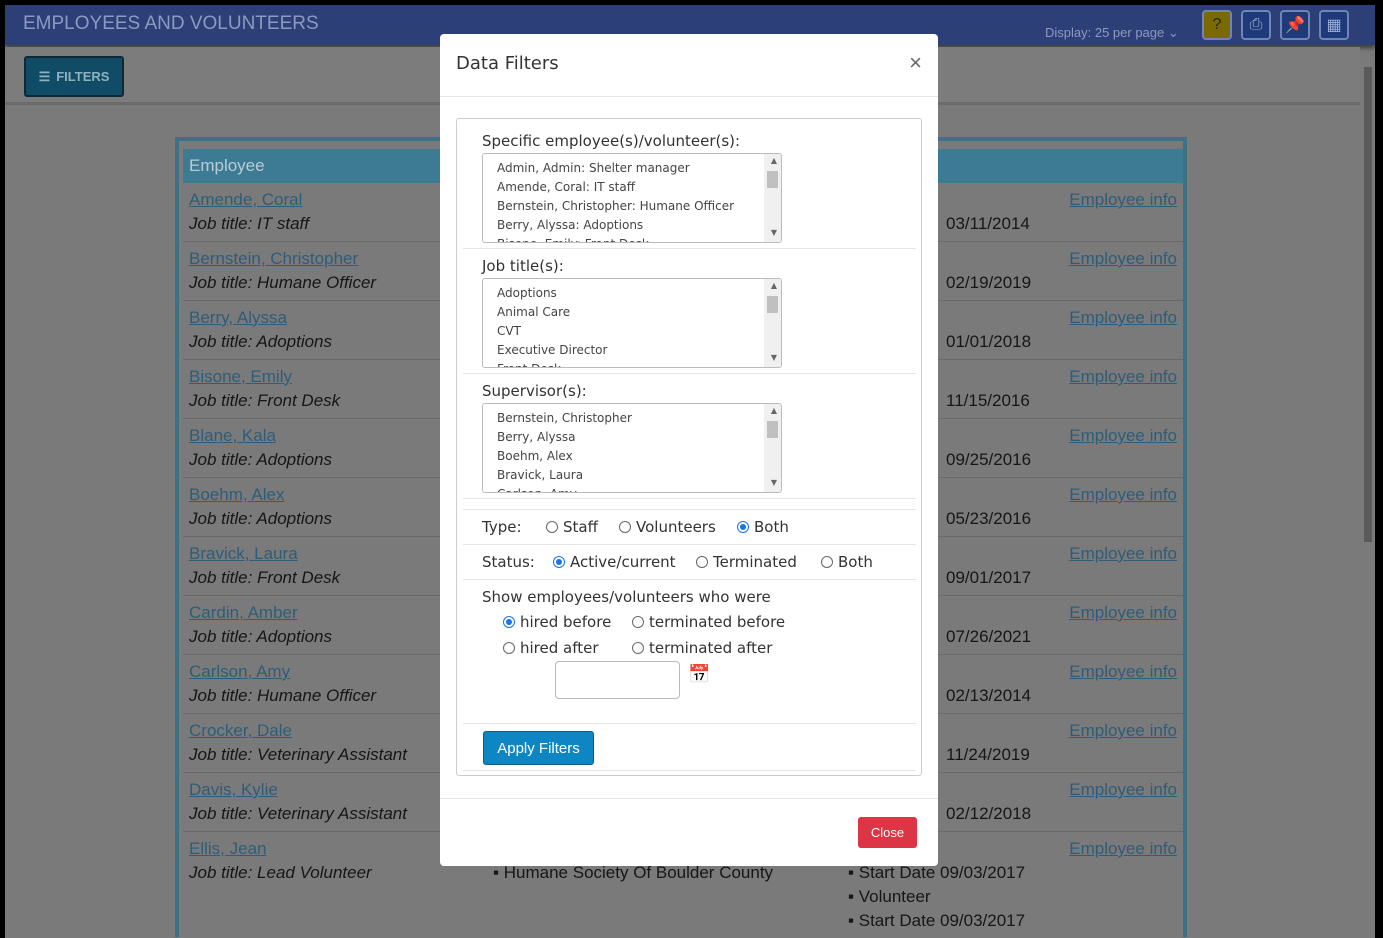 The width and height of the screenshot is (1383, 938). What do you see at coordinates (573, 239) in the screenshot?
I see `list-option: Bisone, Emily: Front Desk` at bounding box center [573, 239].